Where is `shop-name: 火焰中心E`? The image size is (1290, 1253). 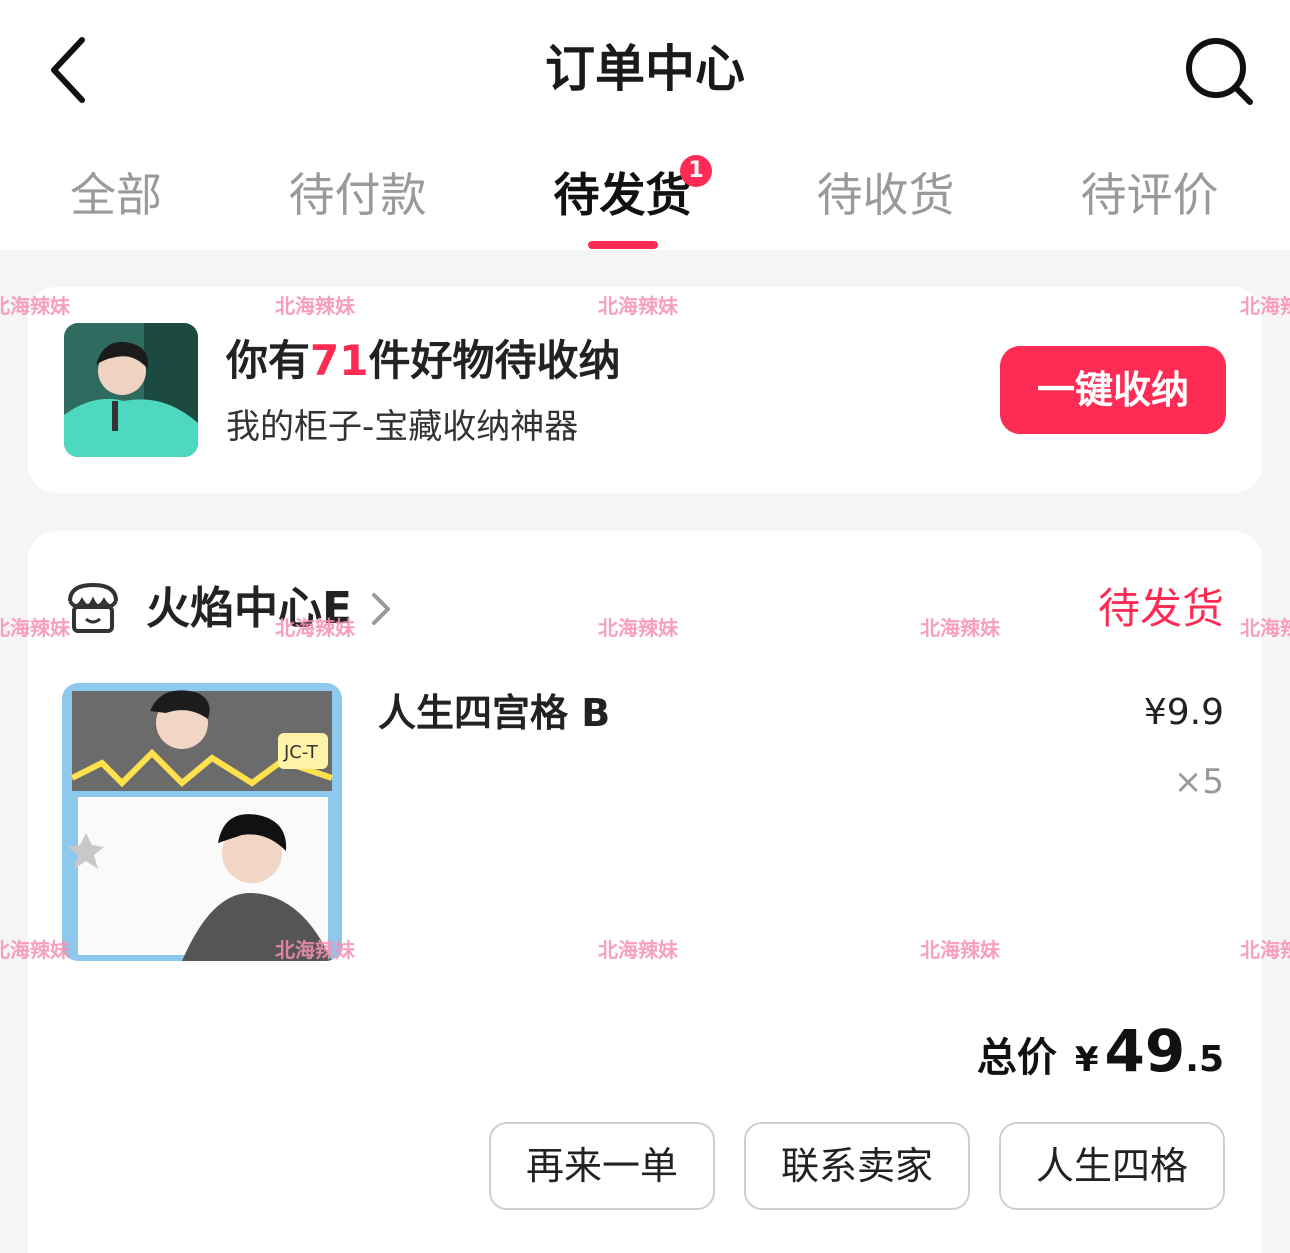
shop-name: 火焰中心E is located at coordinates (249, 609).